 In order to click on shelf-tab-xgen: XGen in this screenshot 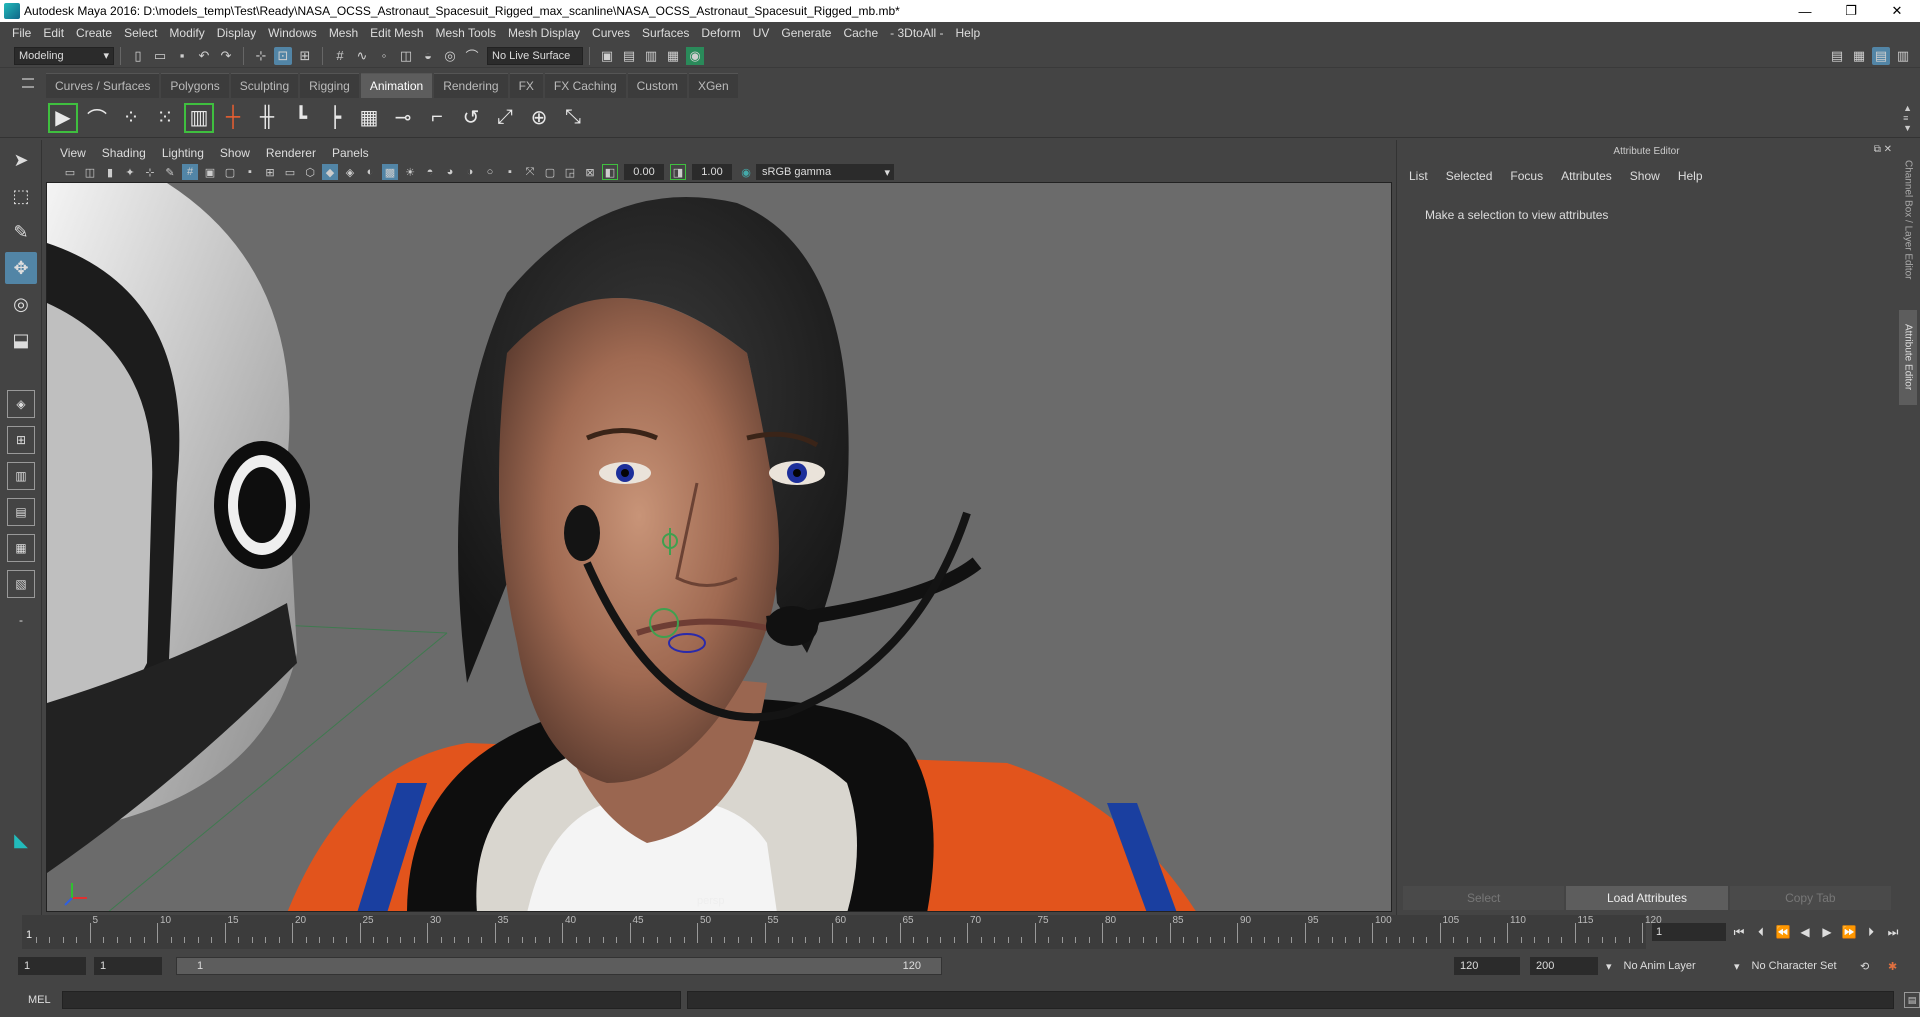, I will do `click(713, 85)`.